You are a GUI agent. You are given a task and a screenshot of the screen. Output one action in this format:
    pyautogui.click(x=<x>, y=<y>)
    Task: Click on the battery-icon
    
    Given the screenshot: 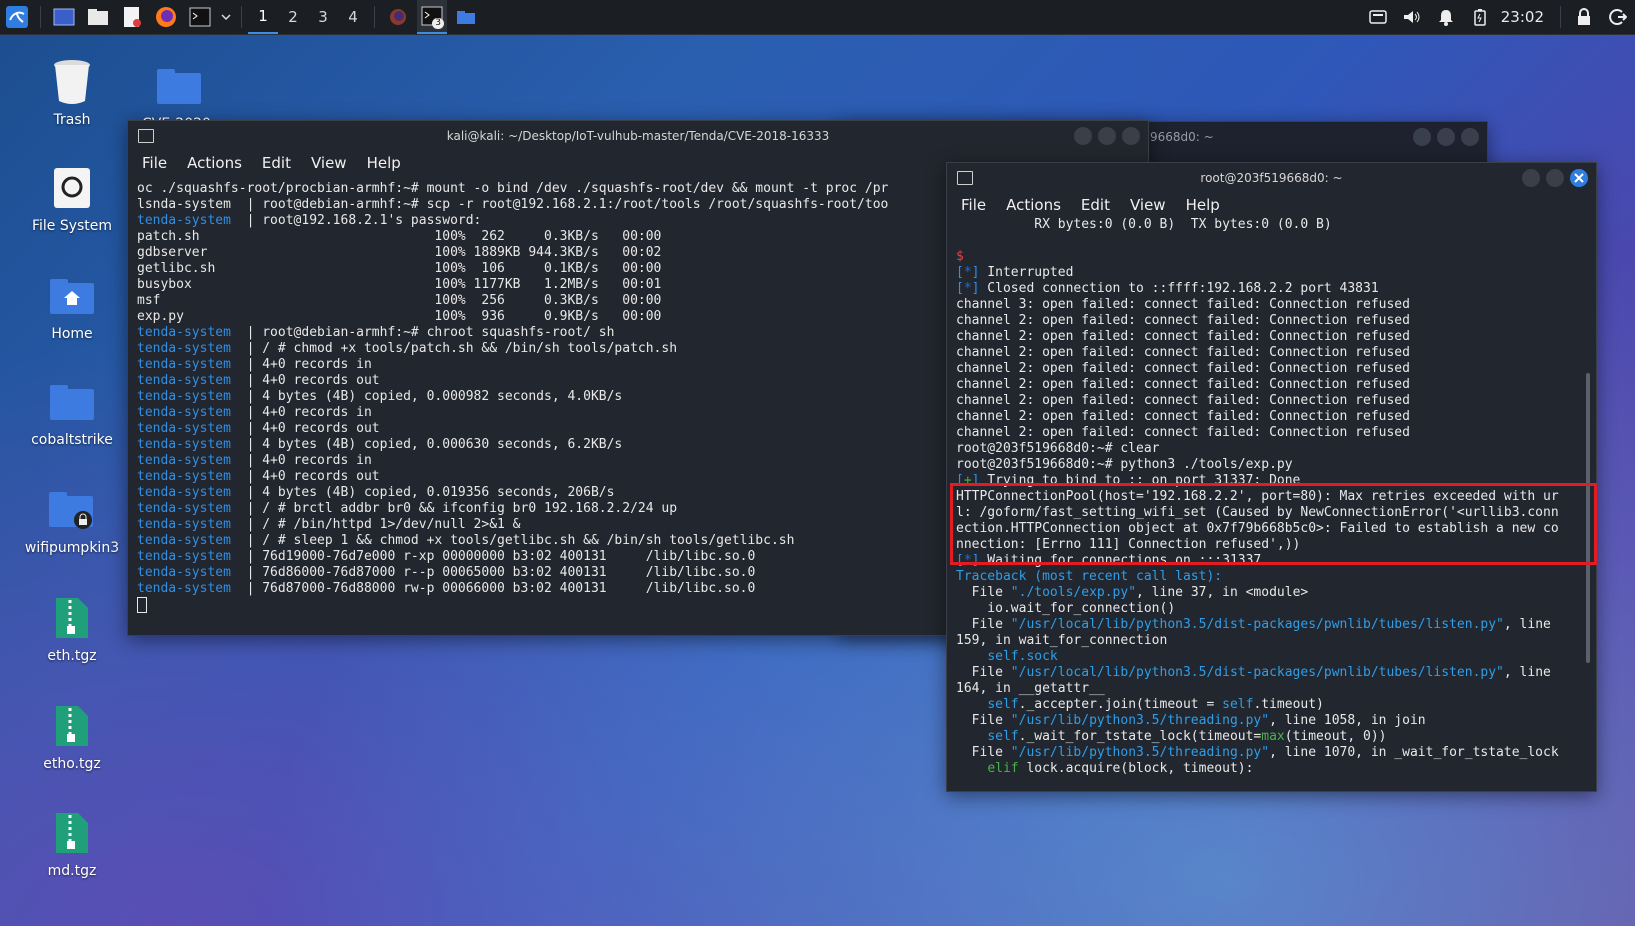 What is the action you would take?
    pyautogui.click(x=1480, y=17)
    